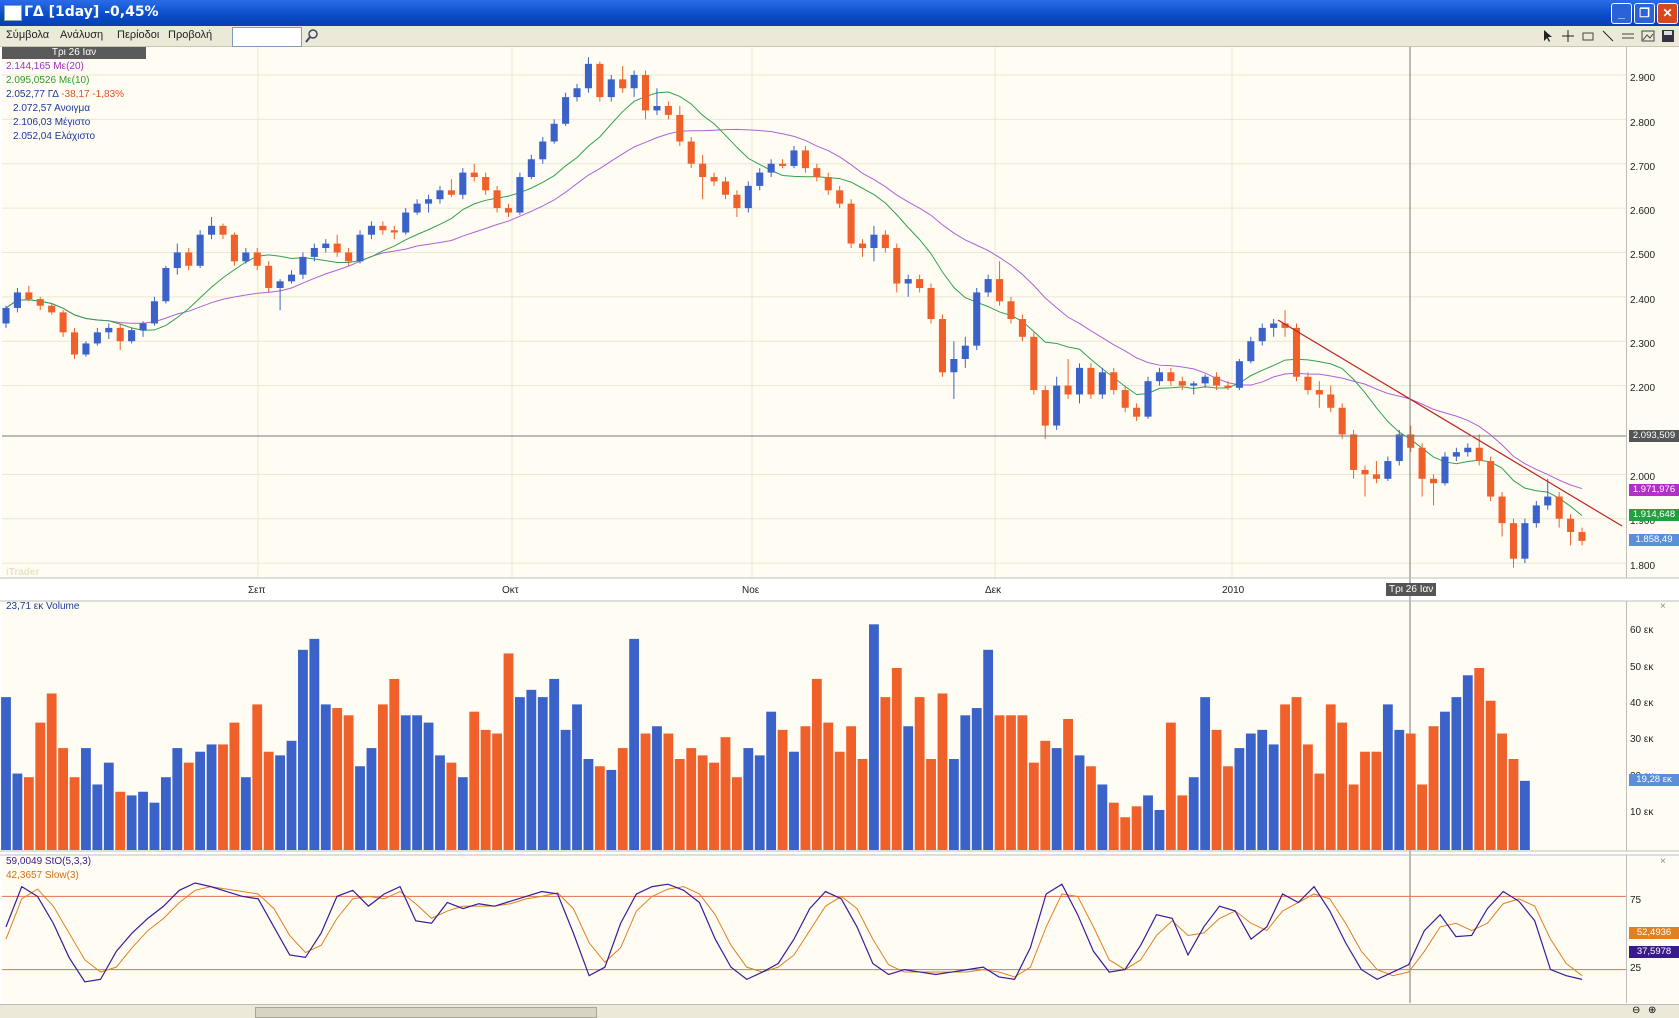 The image size is (1679, 1018). I want to click on price-tick: 2.500, so click(1643, 255).